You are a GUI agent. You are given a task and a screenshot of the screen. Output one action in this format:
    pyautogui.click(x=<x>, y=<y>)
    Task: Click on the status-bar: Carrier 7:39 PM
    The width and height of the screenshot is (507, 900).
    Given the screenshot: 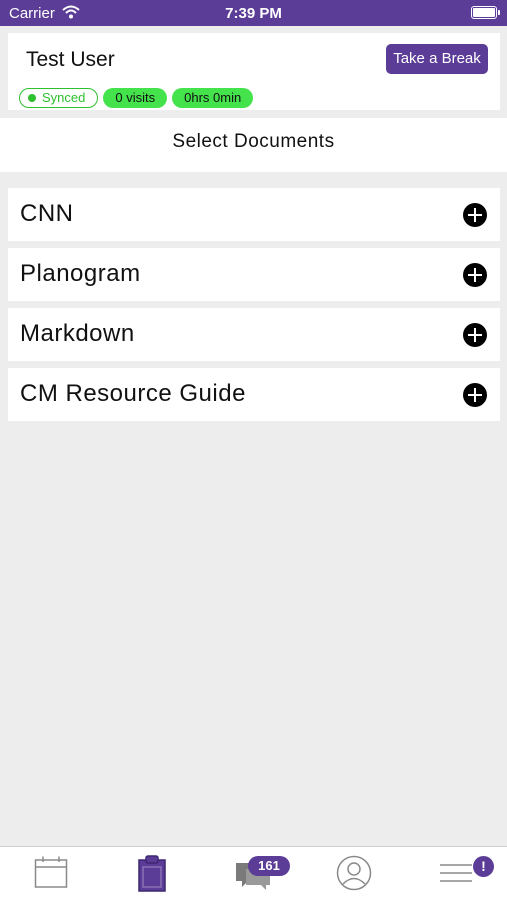 What is the action you would take?
    pyautogui.click(x=253, y=13)
    